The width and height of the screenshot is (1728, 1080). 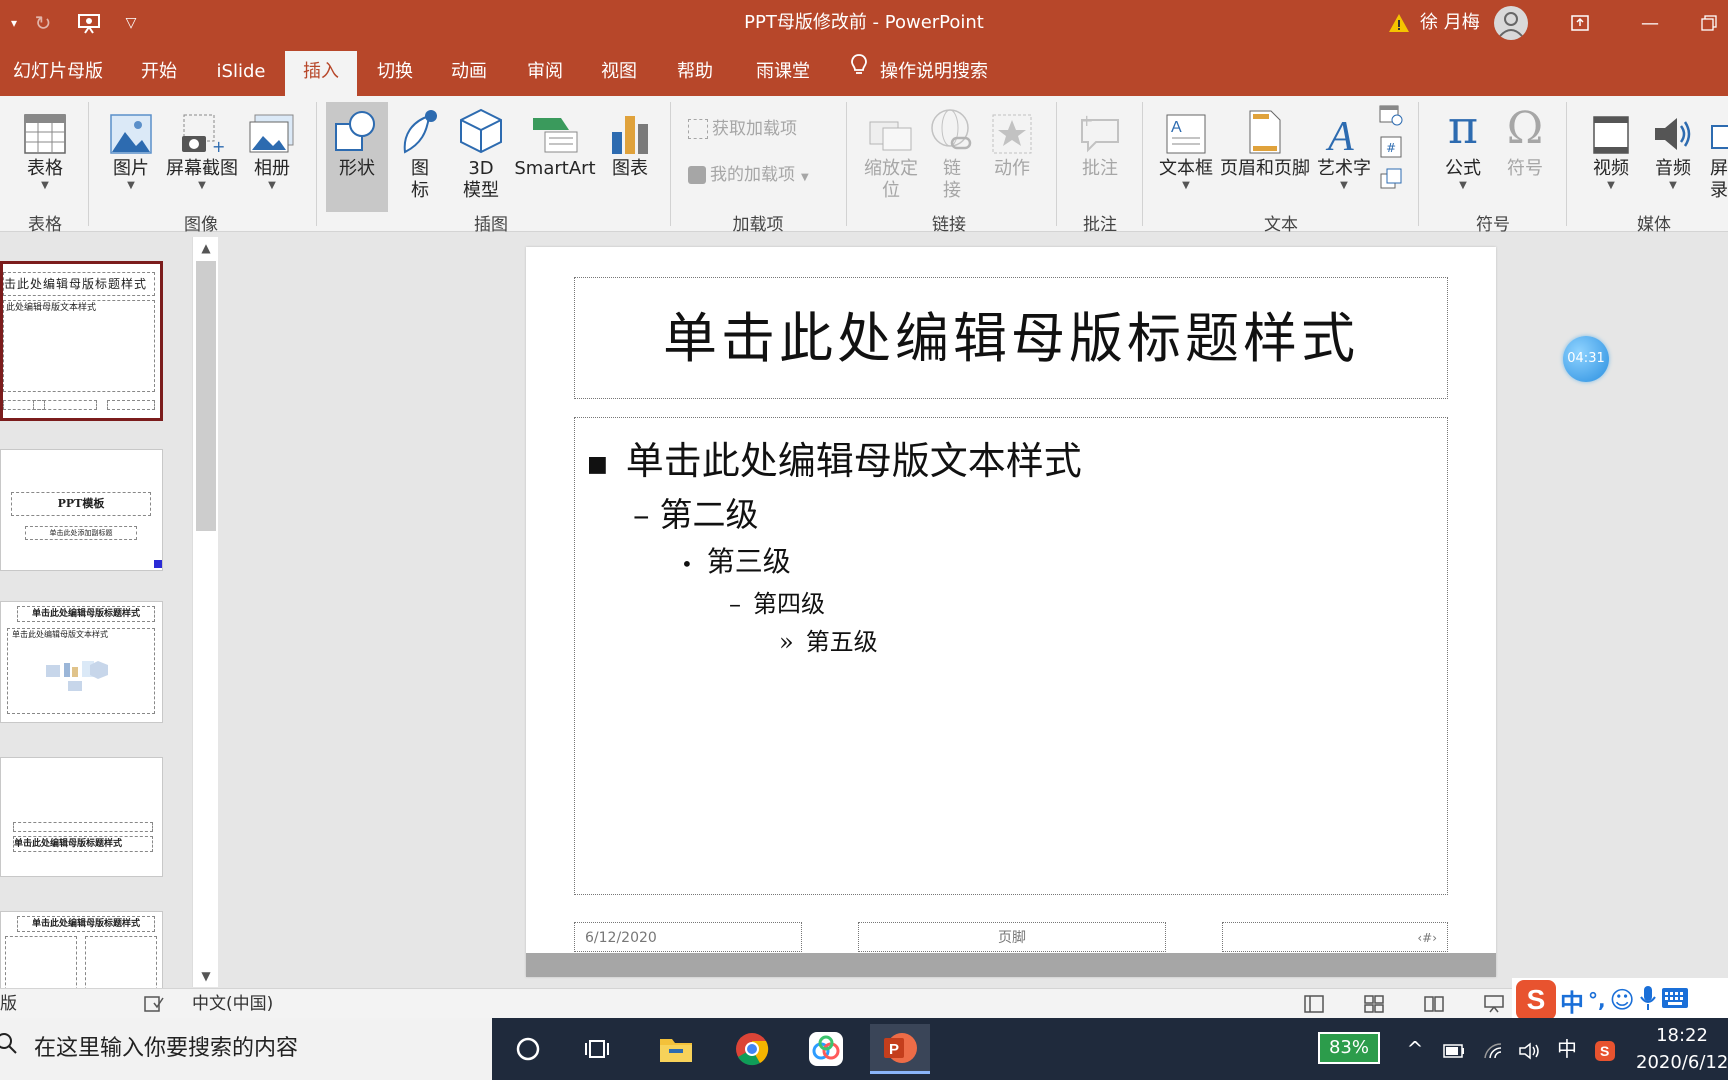 What do you see at coordinates (1525, 157) in the screenshot?
I see `symbol-button: Ω 符号` at bounding box center [1525, 157].